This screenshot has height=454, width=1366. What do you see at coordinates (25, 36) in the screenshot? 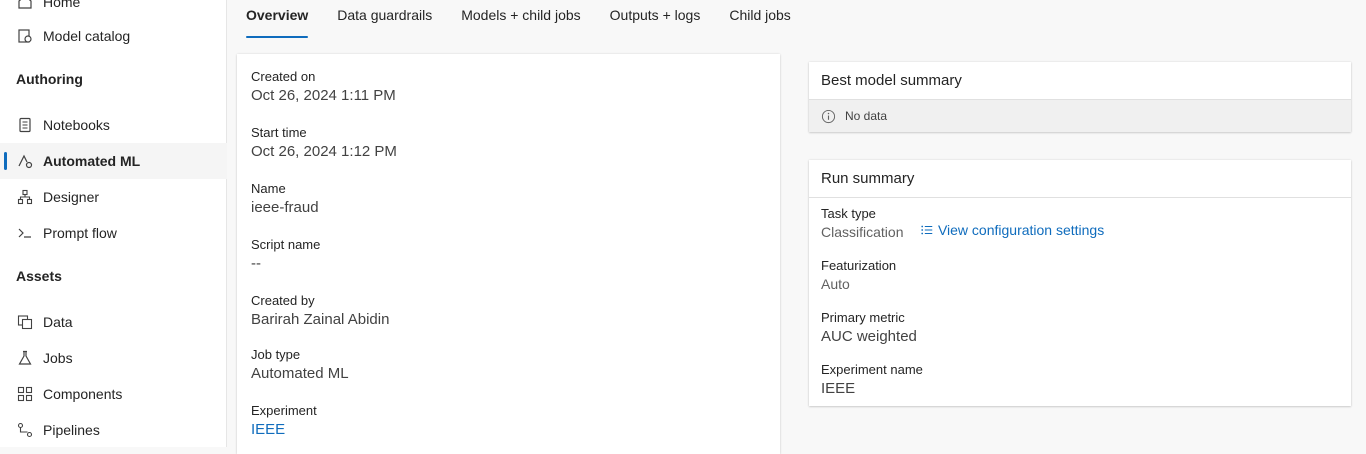
I see `model-catalog-icon` at bounding box center [25, 36].